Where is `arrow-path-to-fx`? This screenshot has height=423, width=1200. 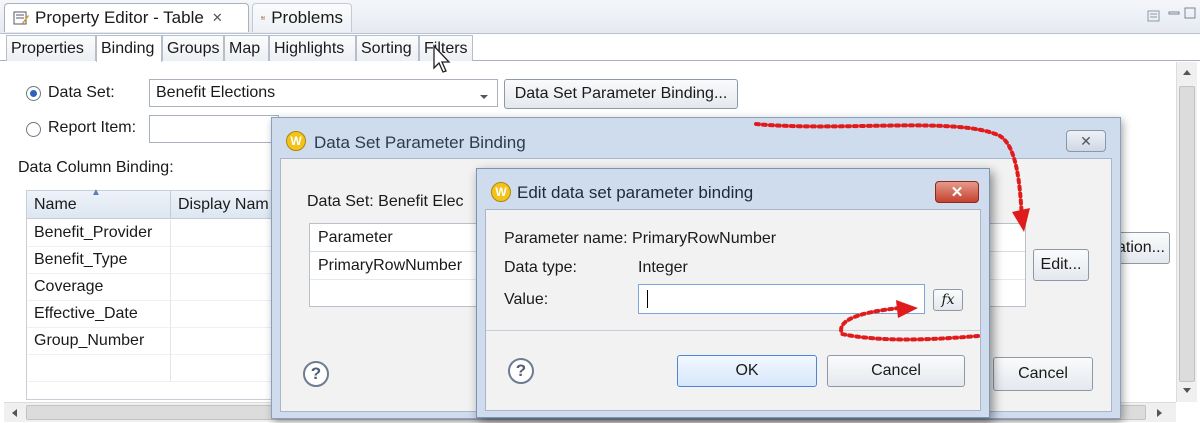
arrow-path-to-fx is located at coordinates (909, 324).